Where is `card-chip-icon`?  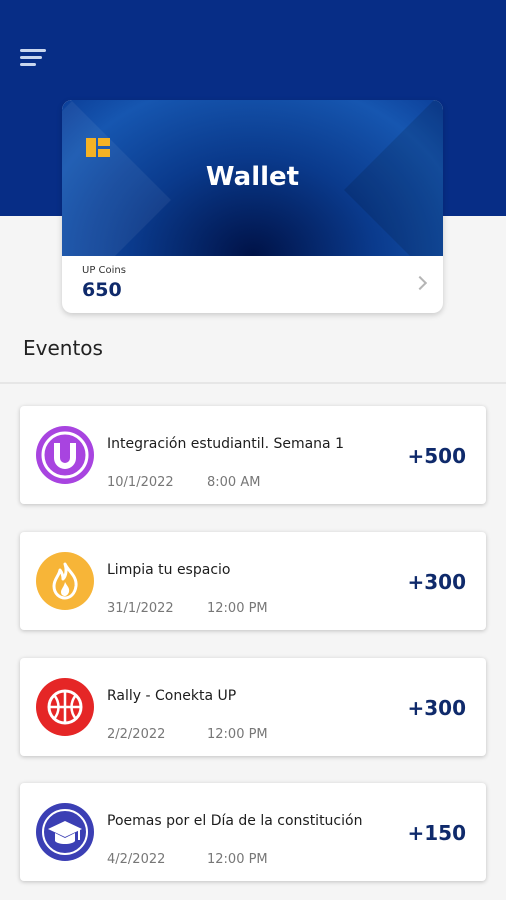
card-chip-icon is located at coordinates (98, 148).